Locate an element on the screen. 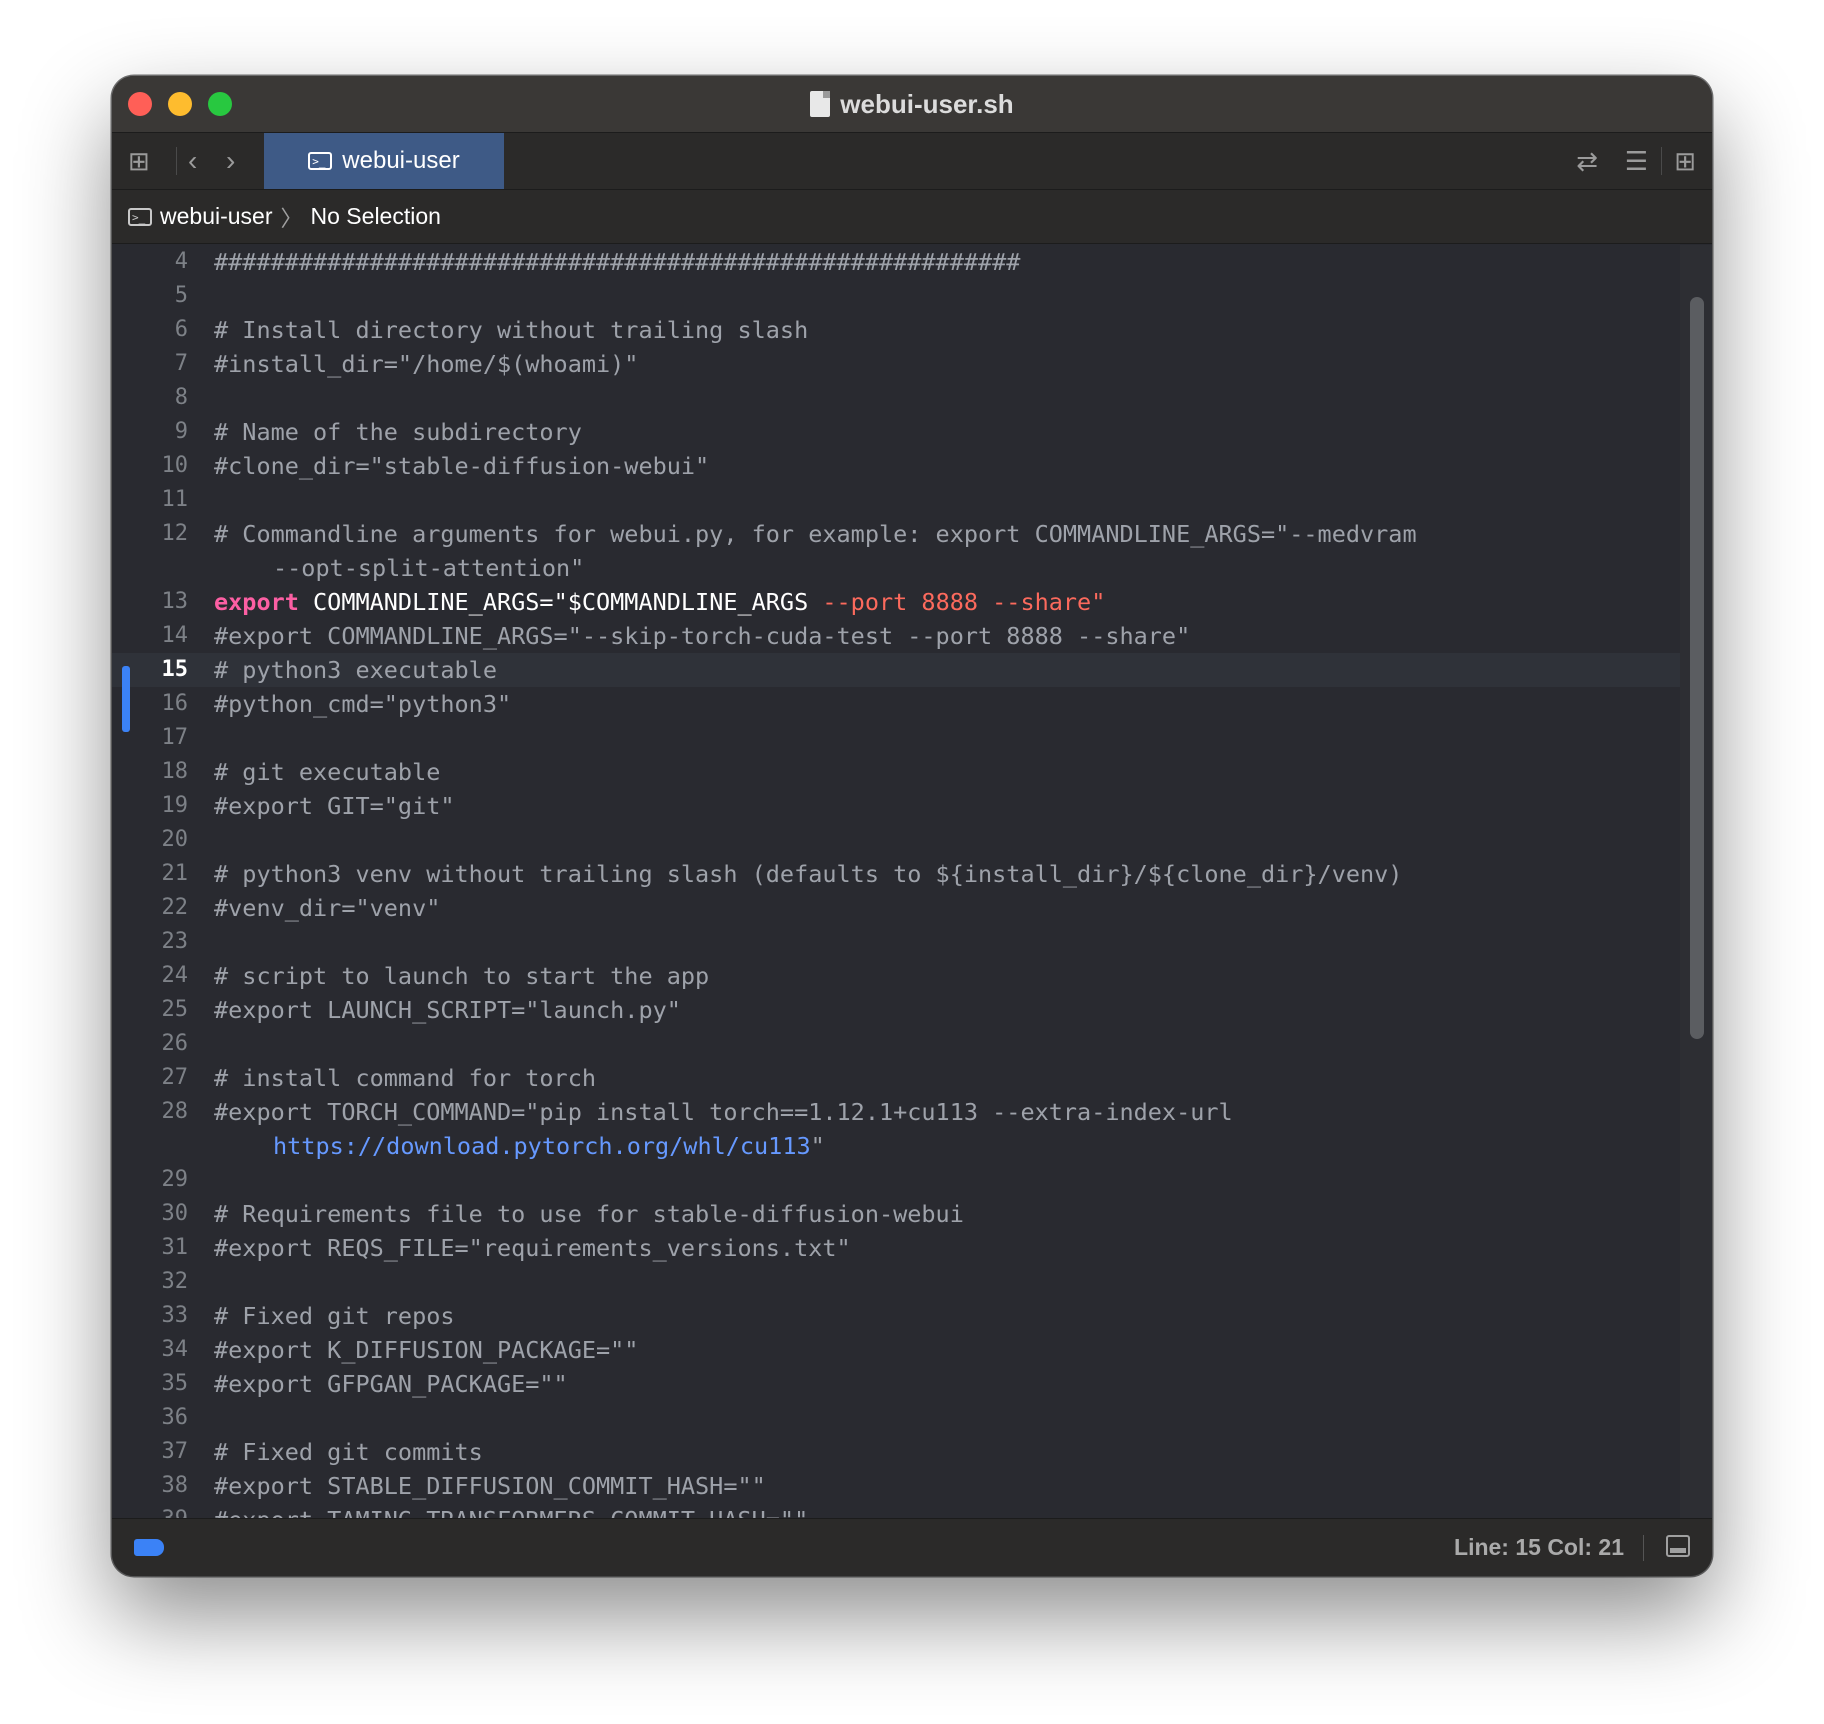  identifier-token: COMMANDLINE_ARGS= is located at coordinates (426, 602).